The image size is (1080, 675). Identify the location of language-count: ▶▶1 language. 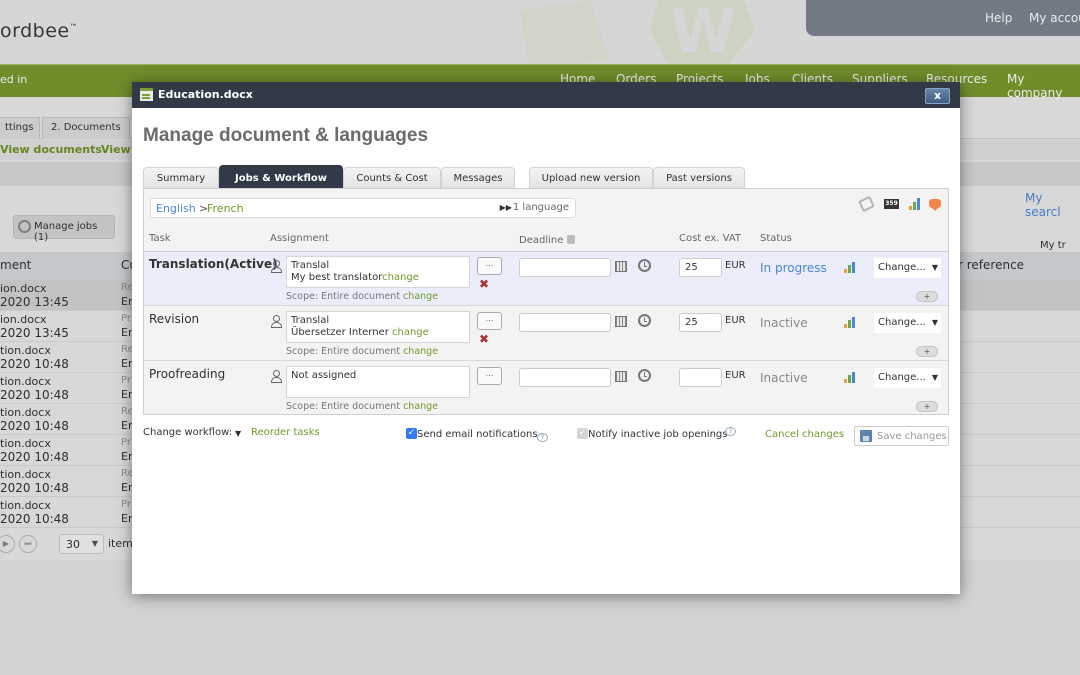
(534, 207).